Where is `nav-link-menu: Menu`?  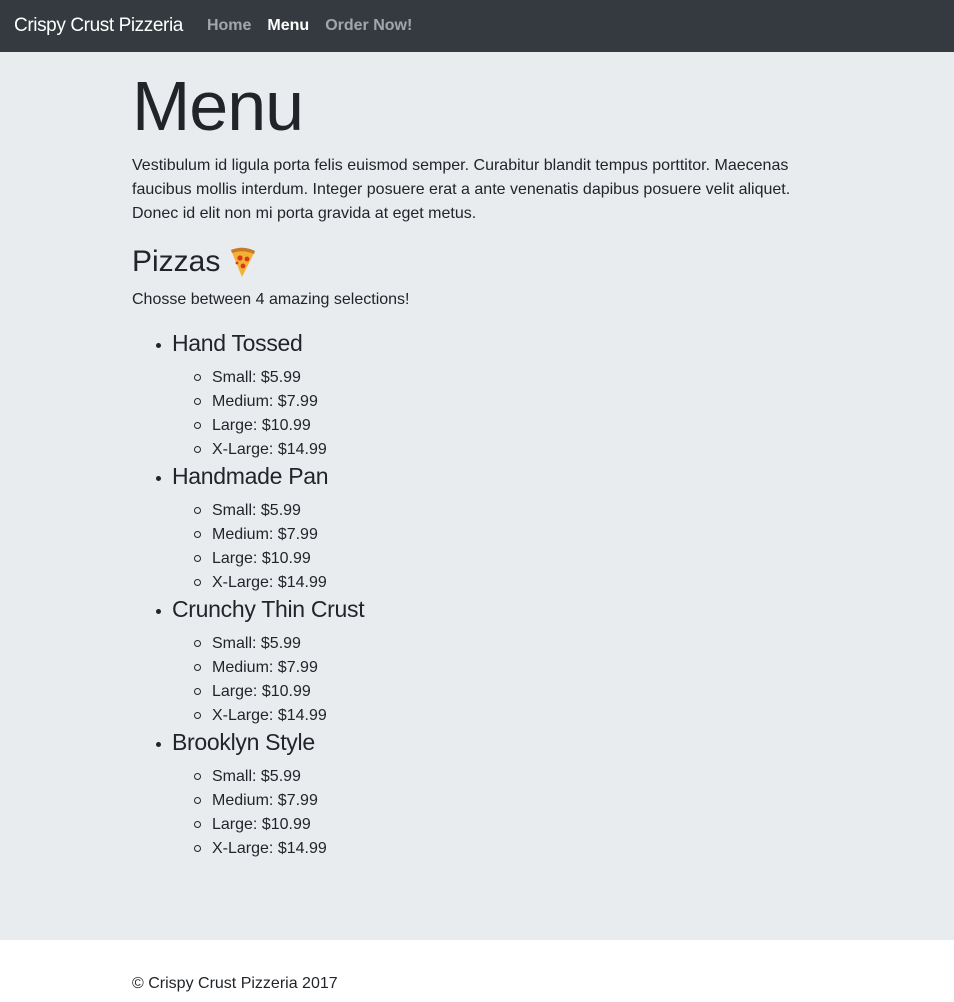 nav-link-menu: Menu is located at coordinates (288, 26).